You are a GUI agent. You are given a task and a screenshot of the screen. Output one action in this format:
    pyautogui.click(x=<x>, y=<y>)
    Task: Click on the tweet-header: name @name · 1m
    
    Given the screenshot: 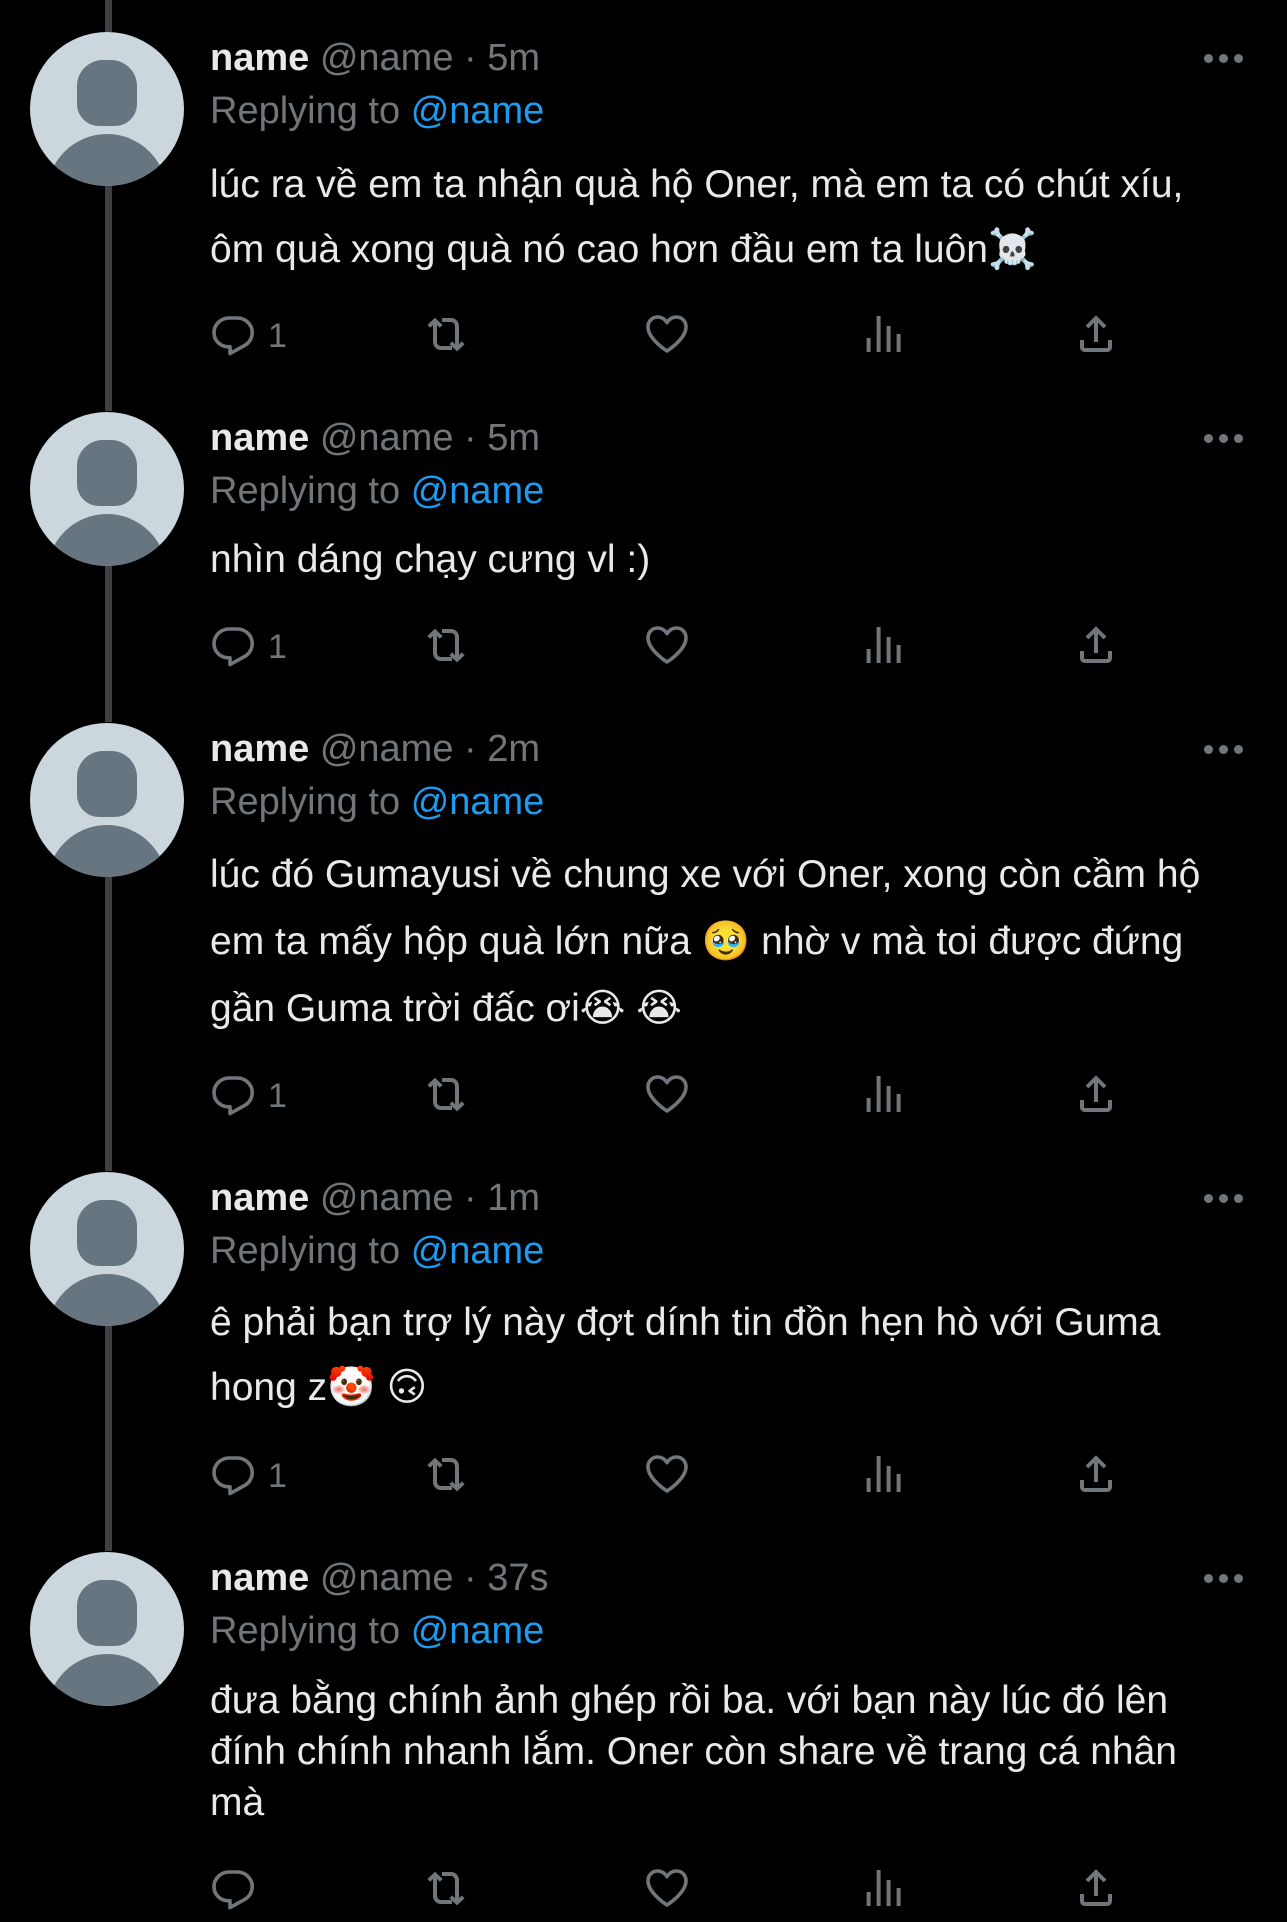 What is the action you would take?
    pyautogui.click(x=375, y=1198)
    